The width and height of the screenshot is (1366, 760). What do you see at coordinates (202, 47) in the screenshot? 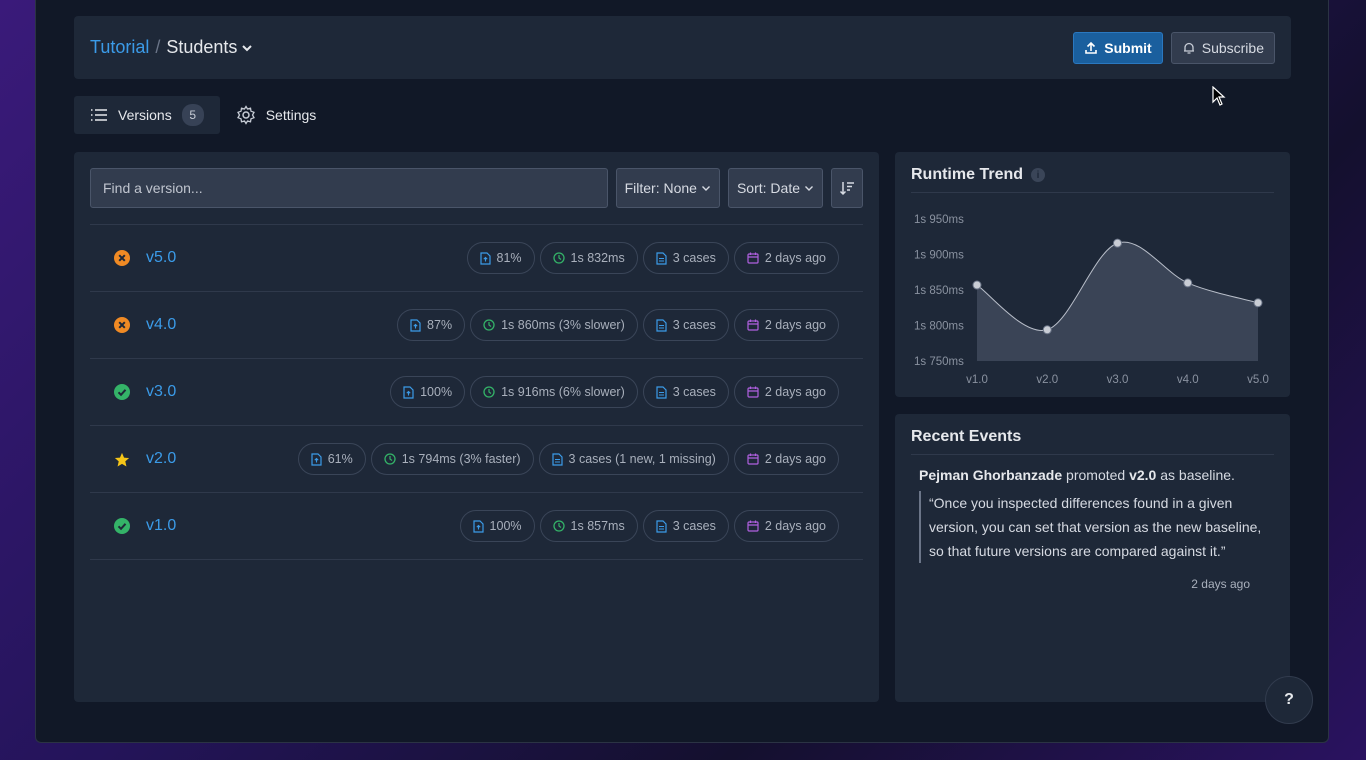
I see `breadcrumb-current-label: Students` at bounding box center [202, 47].